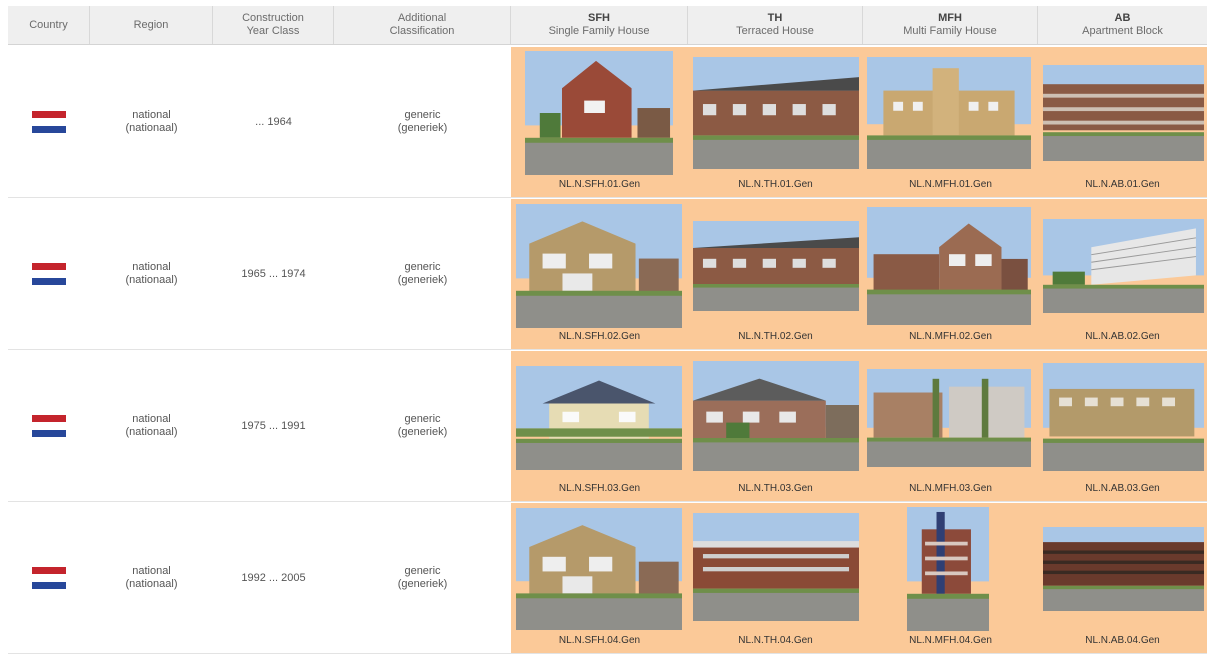 This screenshot has width=1207, height=654. I want to click on building-type-cell: NL.N.SFH.03.Gen, so click(599, 426).